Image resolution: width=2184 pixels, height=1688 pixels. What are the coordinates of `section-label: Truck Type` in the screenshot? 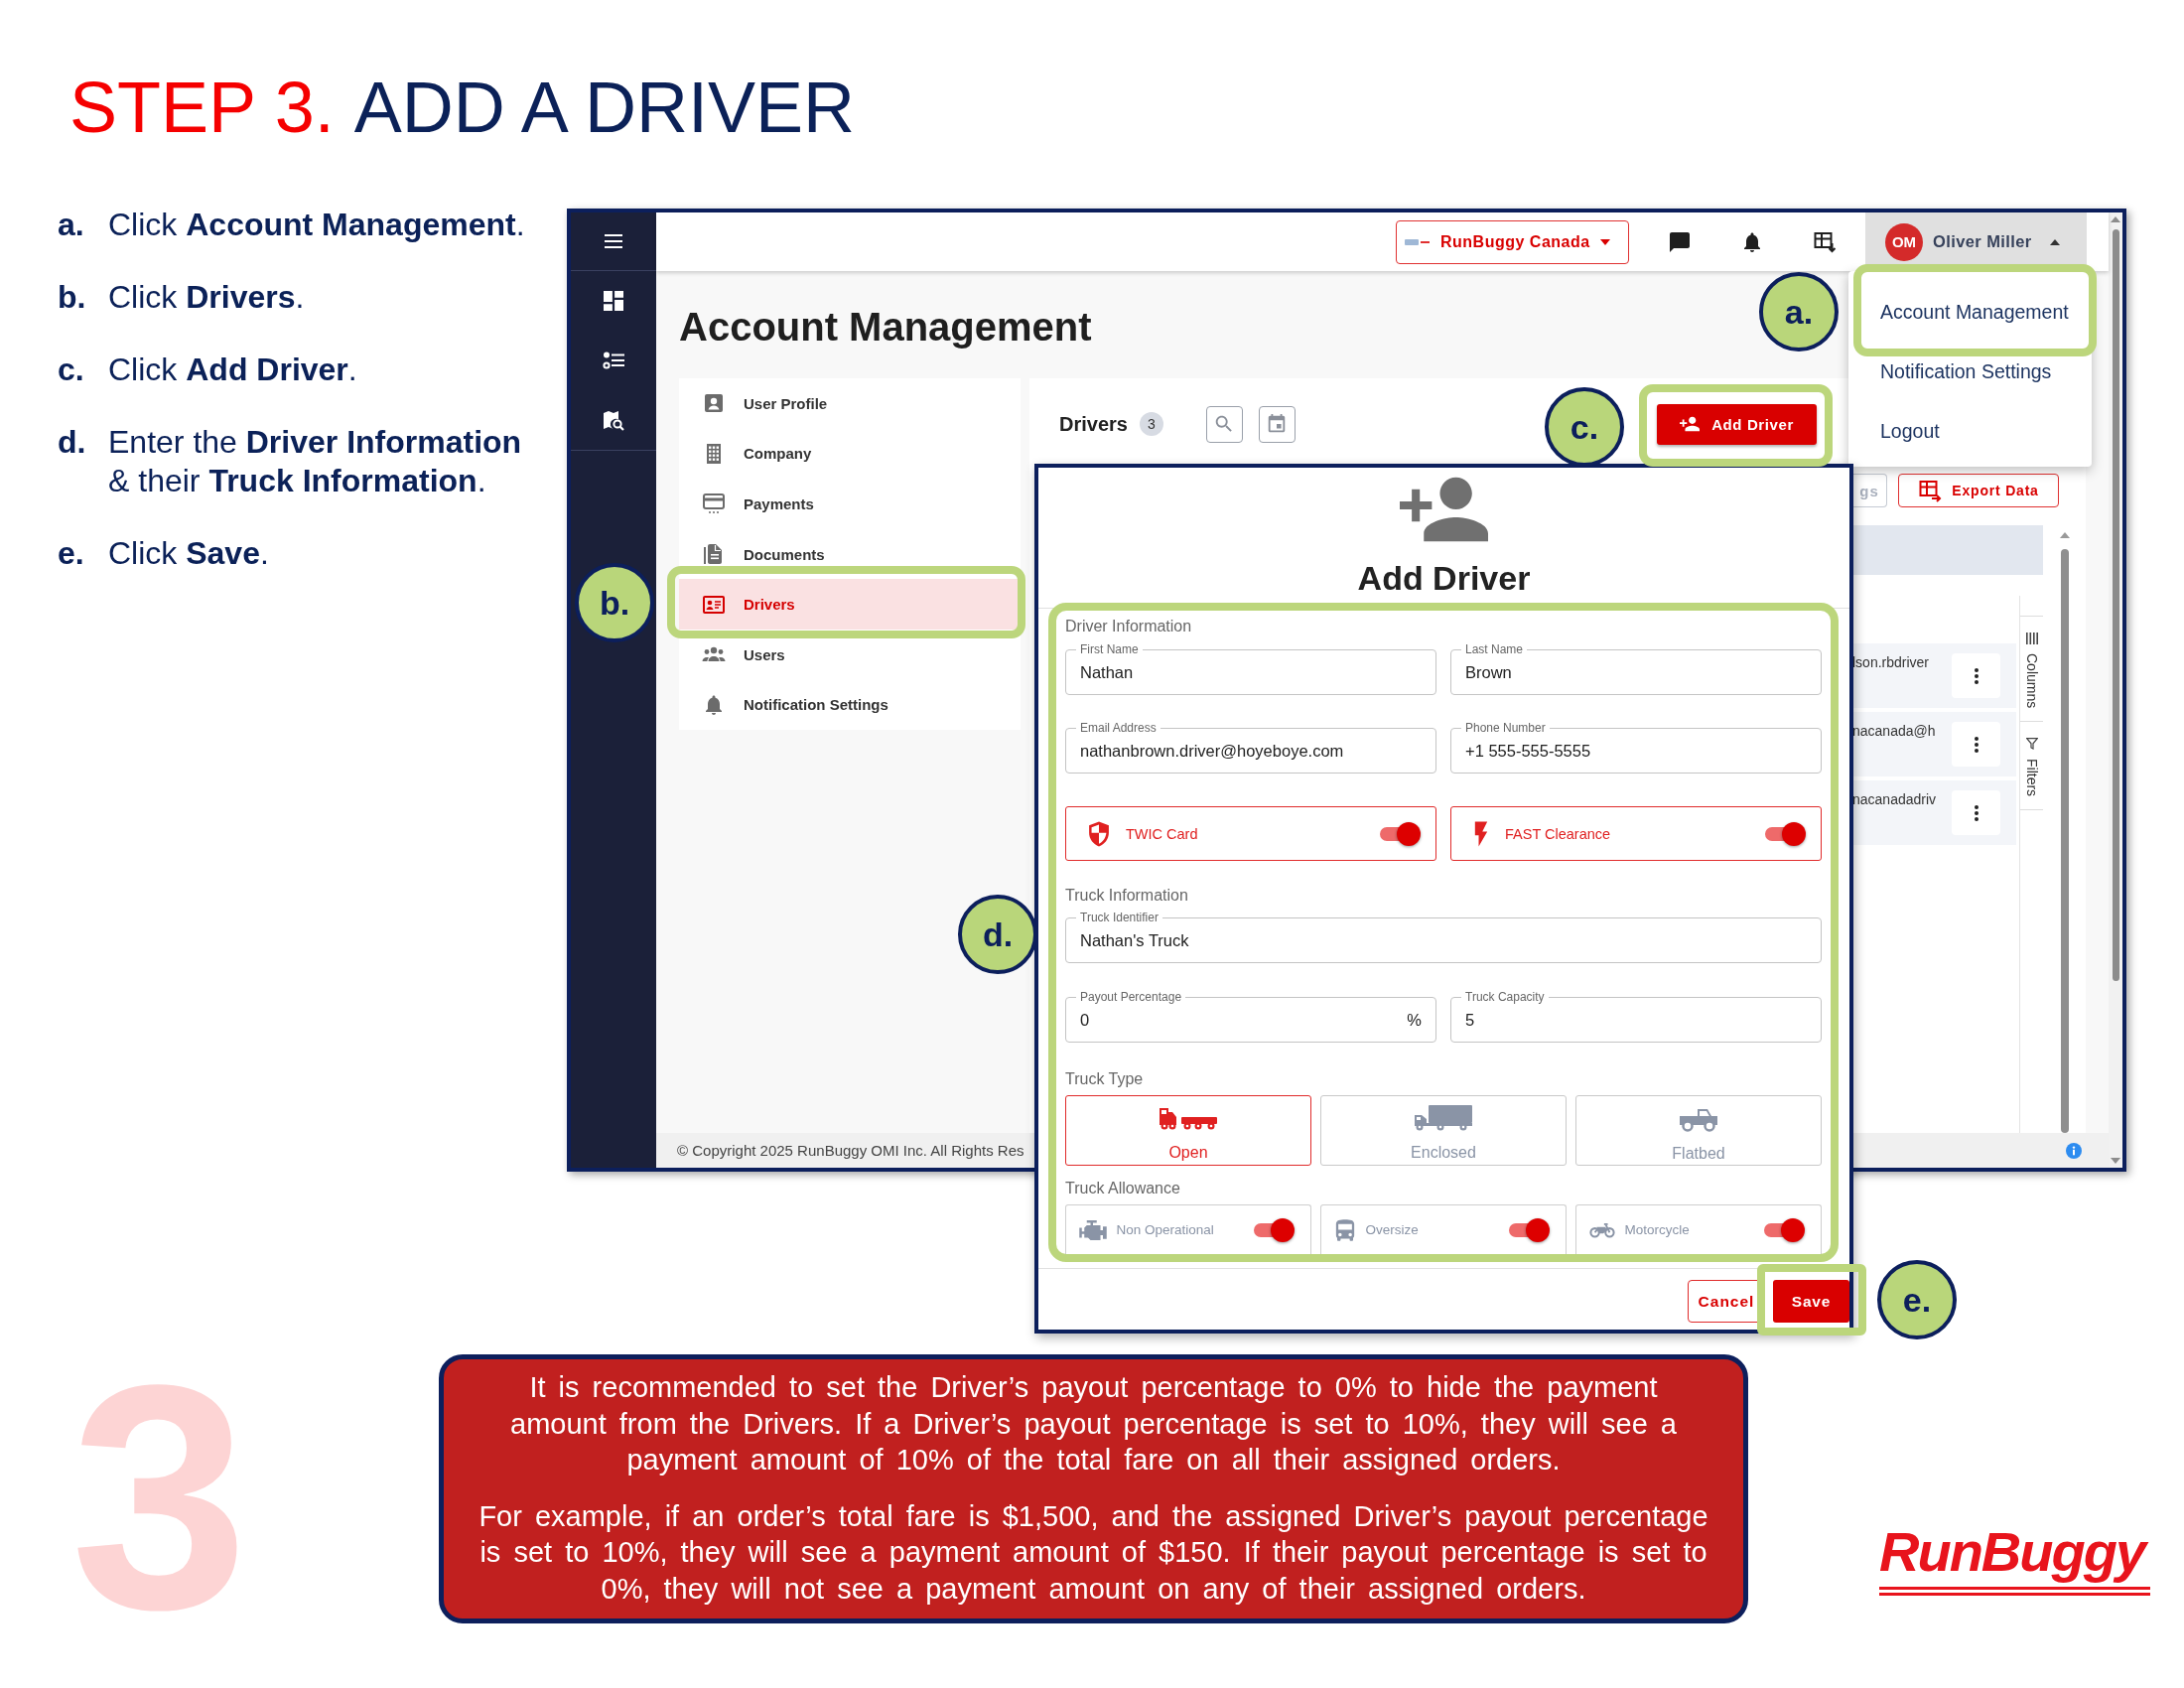 It's located at (1105, 1079).